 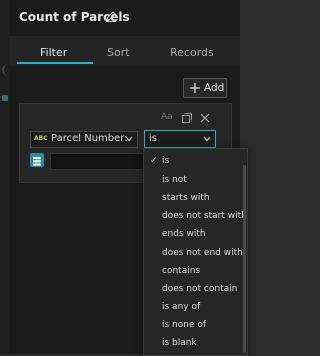 I want to click on list-icon, so click(x=37, y=161).